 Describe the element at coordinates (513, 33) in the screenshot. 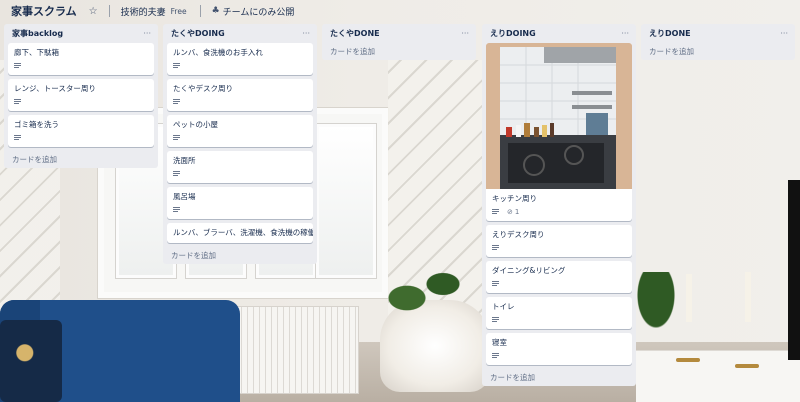

I see `list-title: えりDOING` at that location.